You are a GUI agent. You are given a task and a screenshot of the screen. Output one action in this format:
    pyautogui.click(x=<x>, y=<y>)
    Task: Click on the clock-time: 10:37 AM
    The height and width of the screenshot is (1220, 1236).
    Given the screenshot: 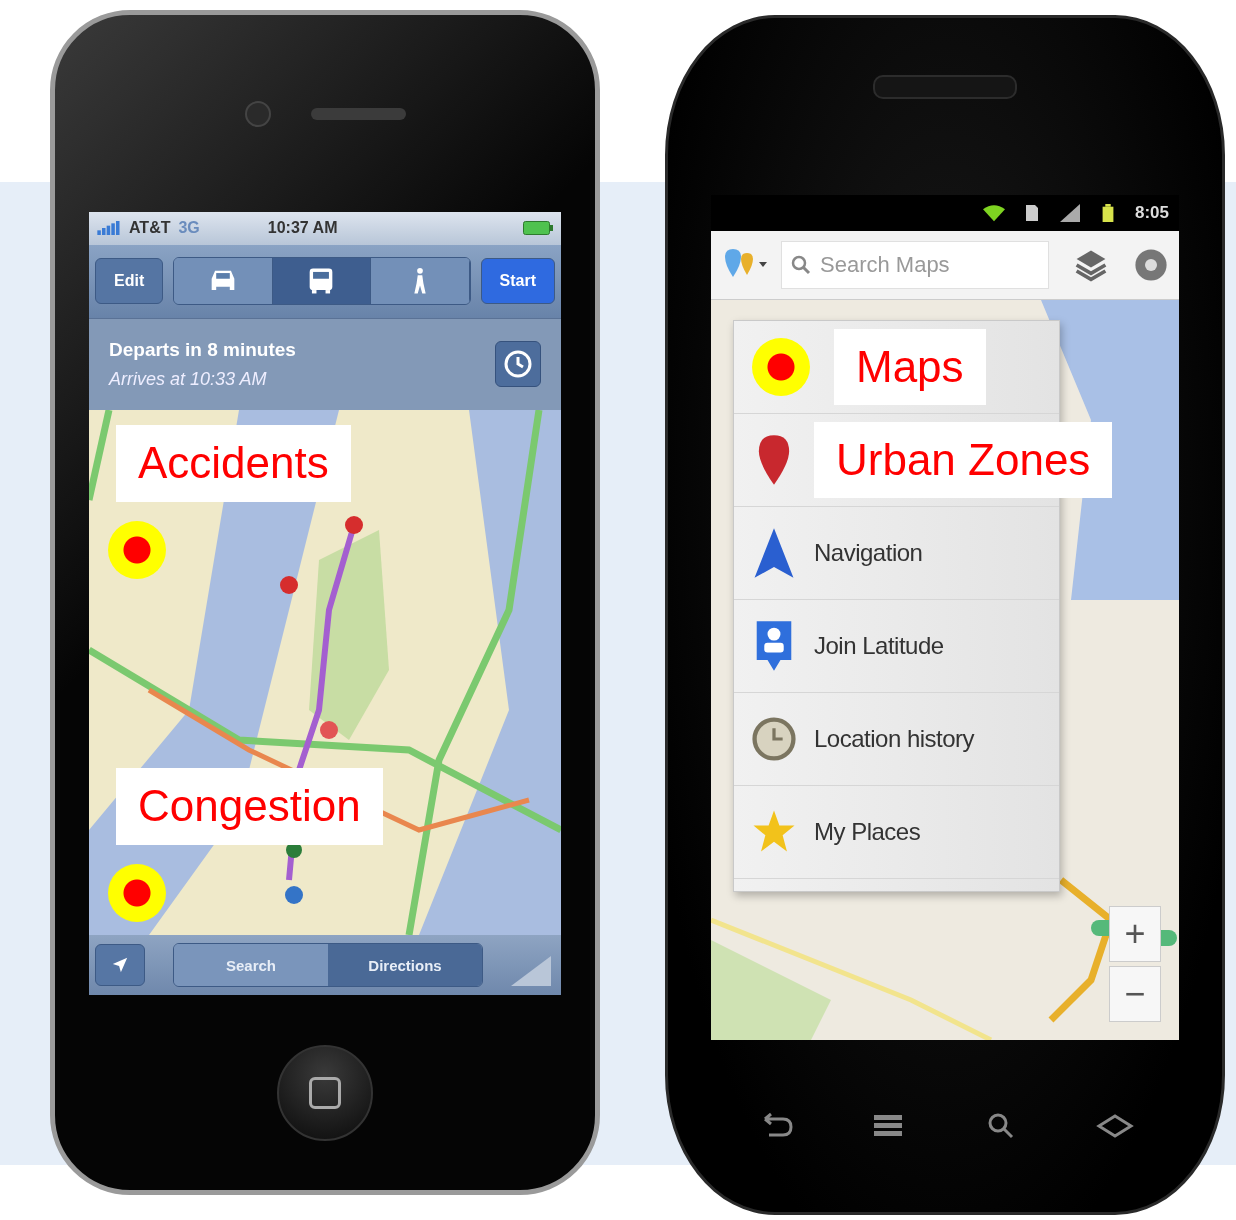 What is the action you would take?
    pyautogui.click(x=303, y=228)
    